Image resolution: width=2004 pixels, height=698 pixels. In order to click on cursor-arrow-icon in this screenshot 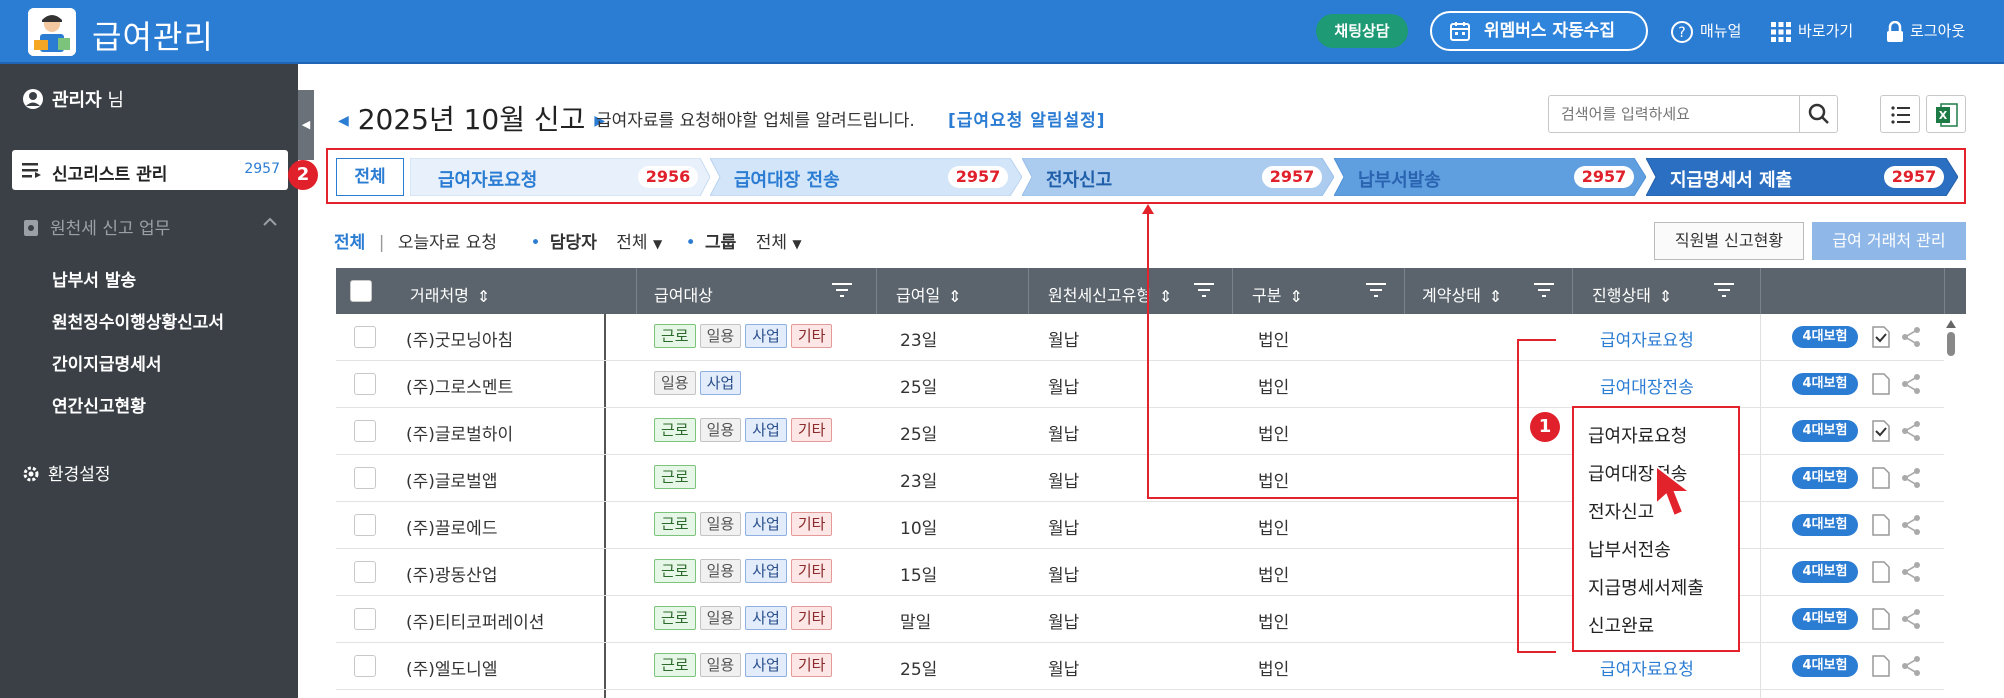, I will do `click(1674, 491)`.